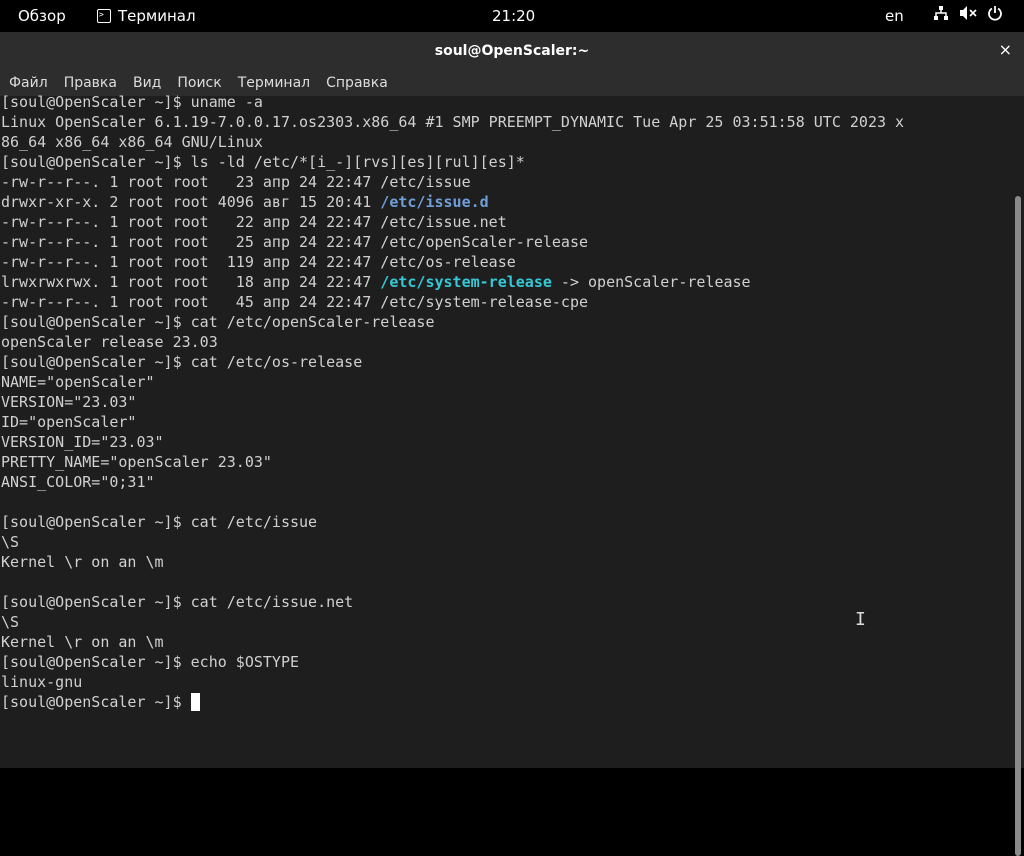  I want to click on terminal-text: ID="openScaler", so click(69, 422).